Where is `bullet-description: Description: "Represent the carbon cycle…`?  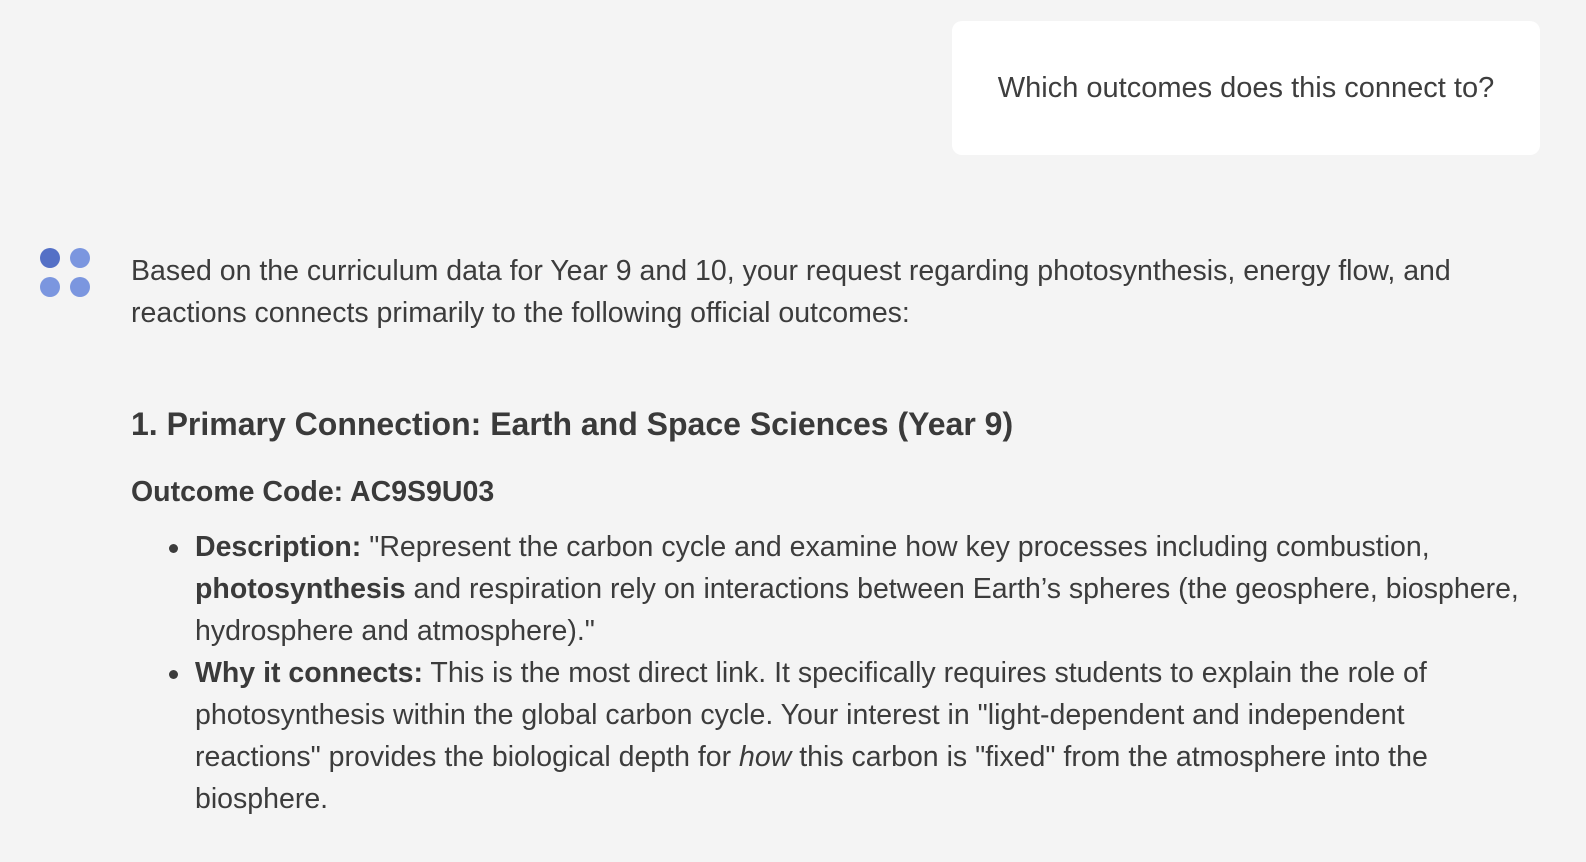
bullet-description: Description: "Represent the carbon cycle… is located at coordinates (850, 589).